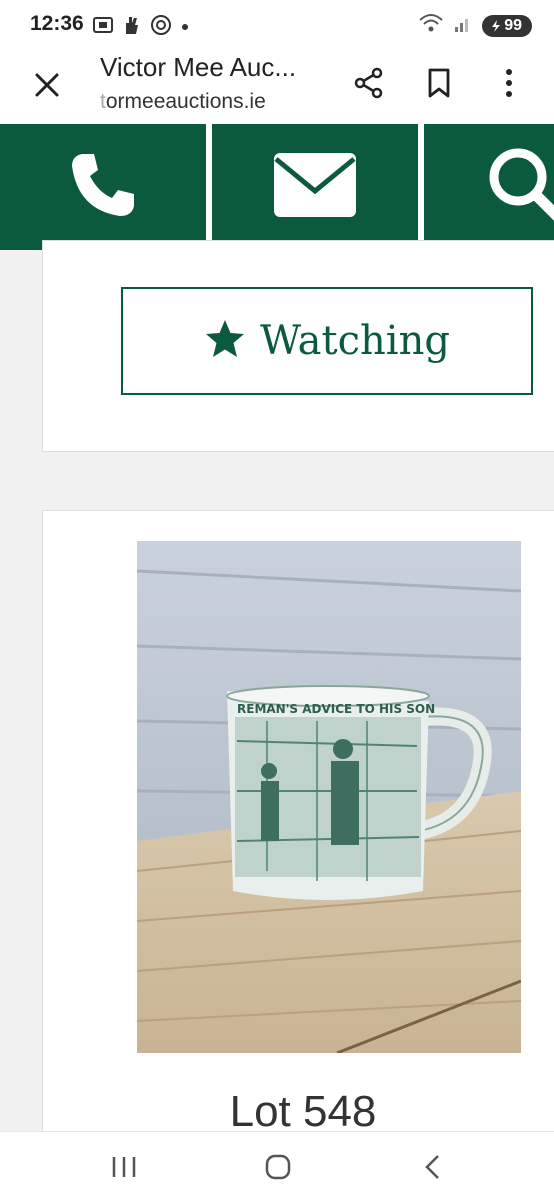 The width and height of the screenshot is (554, 1201). I want to click on watching-button: Watching, so click(327, 341).